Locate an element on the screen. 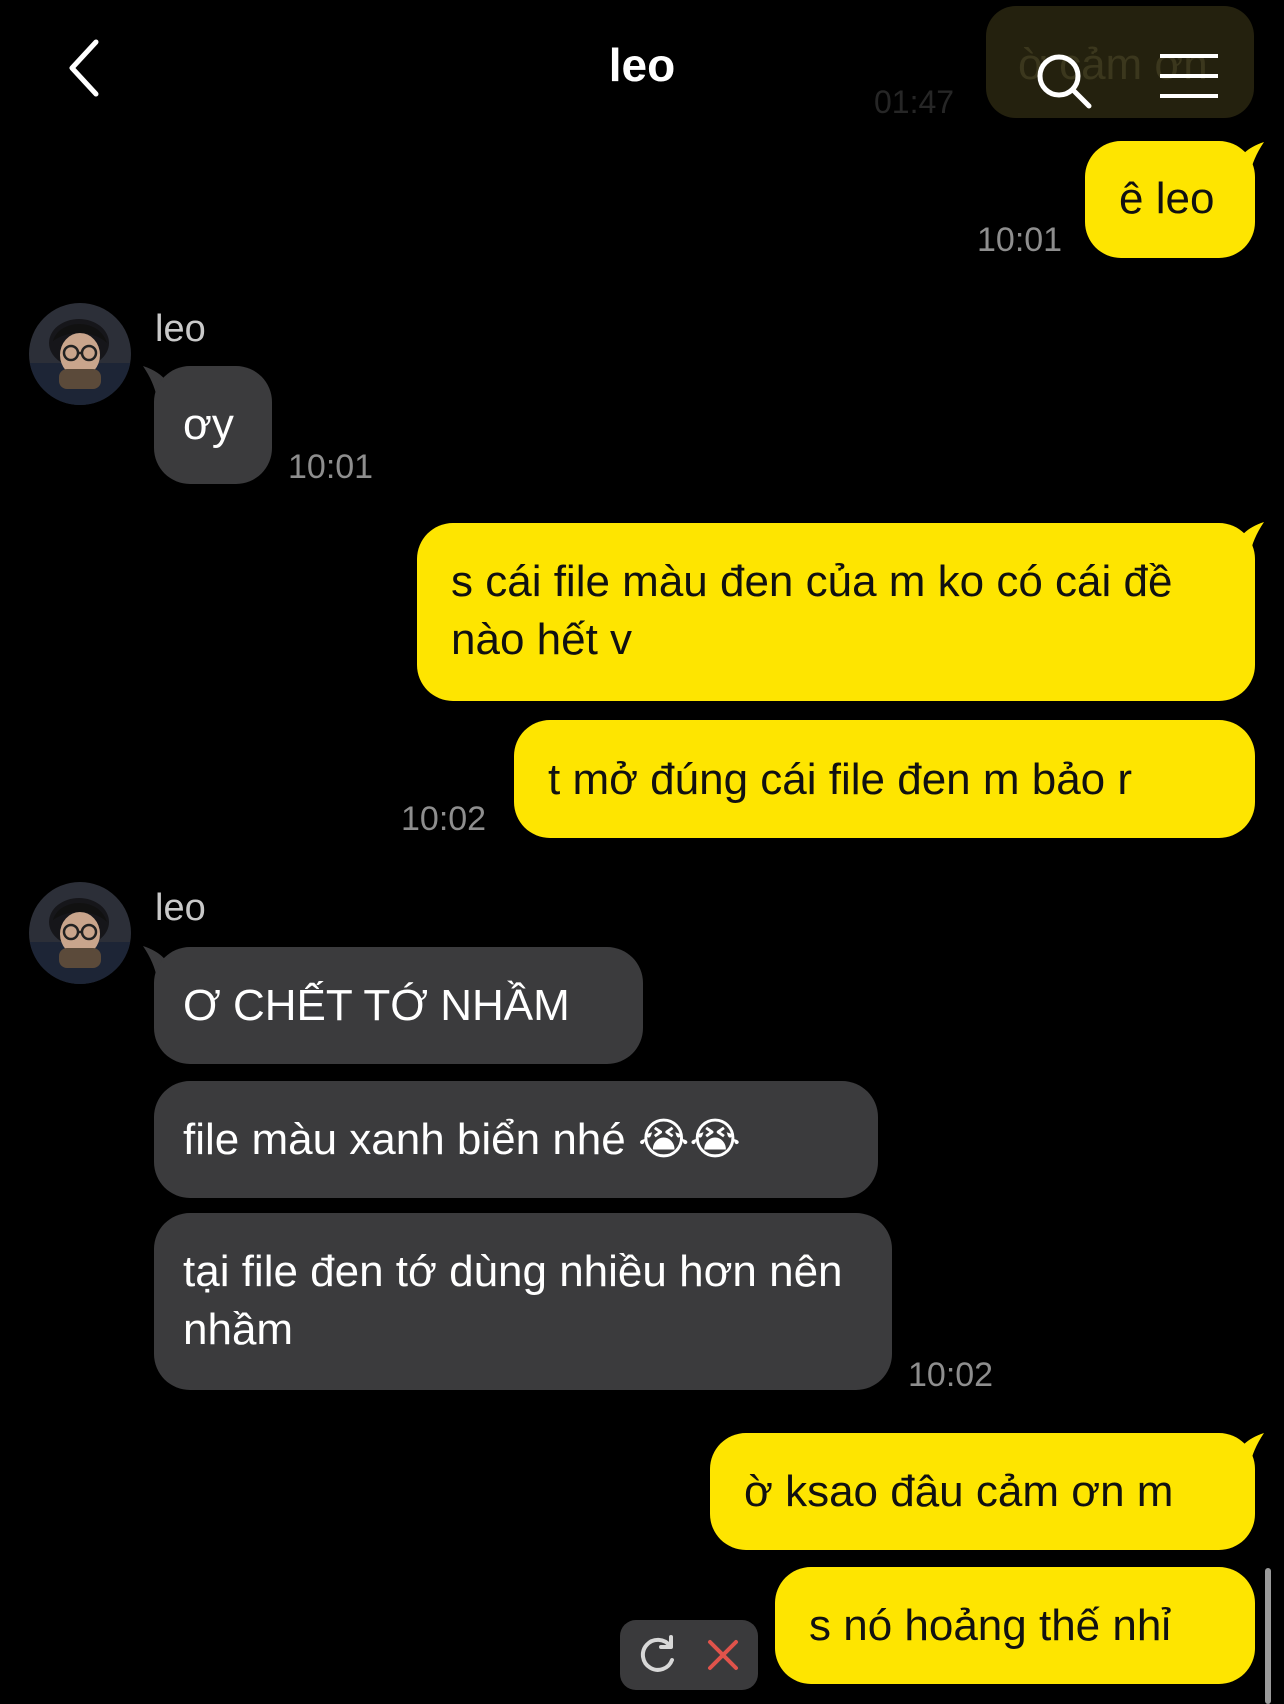 This screenshot has width=1284, height=1704. message-text: ờ ksao đâu cảm ơn m is located at coordinates (959, 1491).